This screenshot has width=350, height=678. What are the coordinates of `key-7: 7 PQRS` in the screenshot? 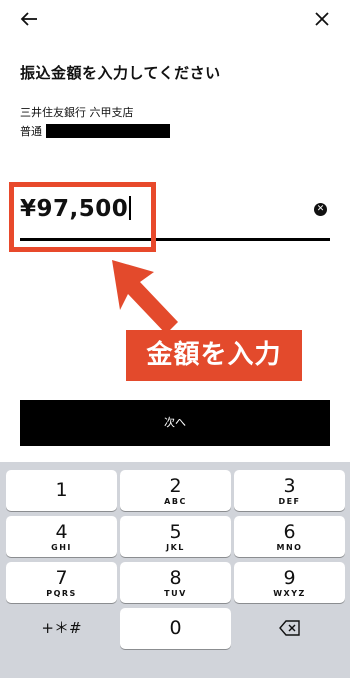 It's located at (61, 582).